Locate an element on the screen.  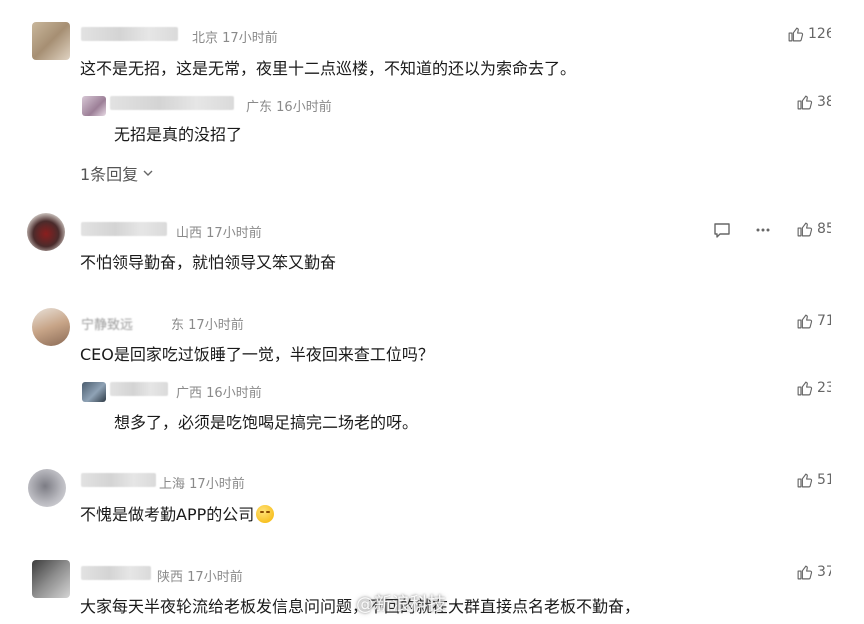
location: 陕西 is located at coordinates (170, 577).